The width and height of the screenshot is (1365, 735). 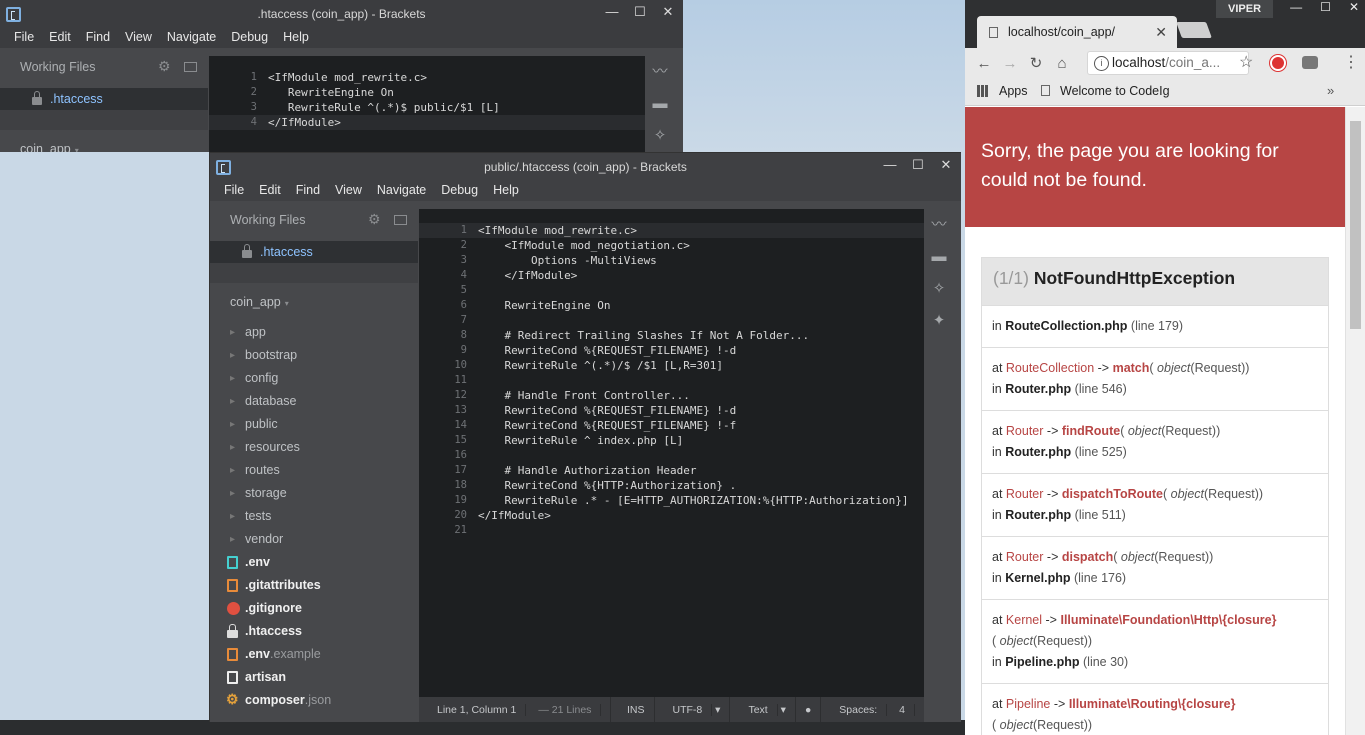 What do you see at coordinates (1161, 32) in the screenshot?
I see `close-tab-icon: ✕` at bounding box center [1161, 32].